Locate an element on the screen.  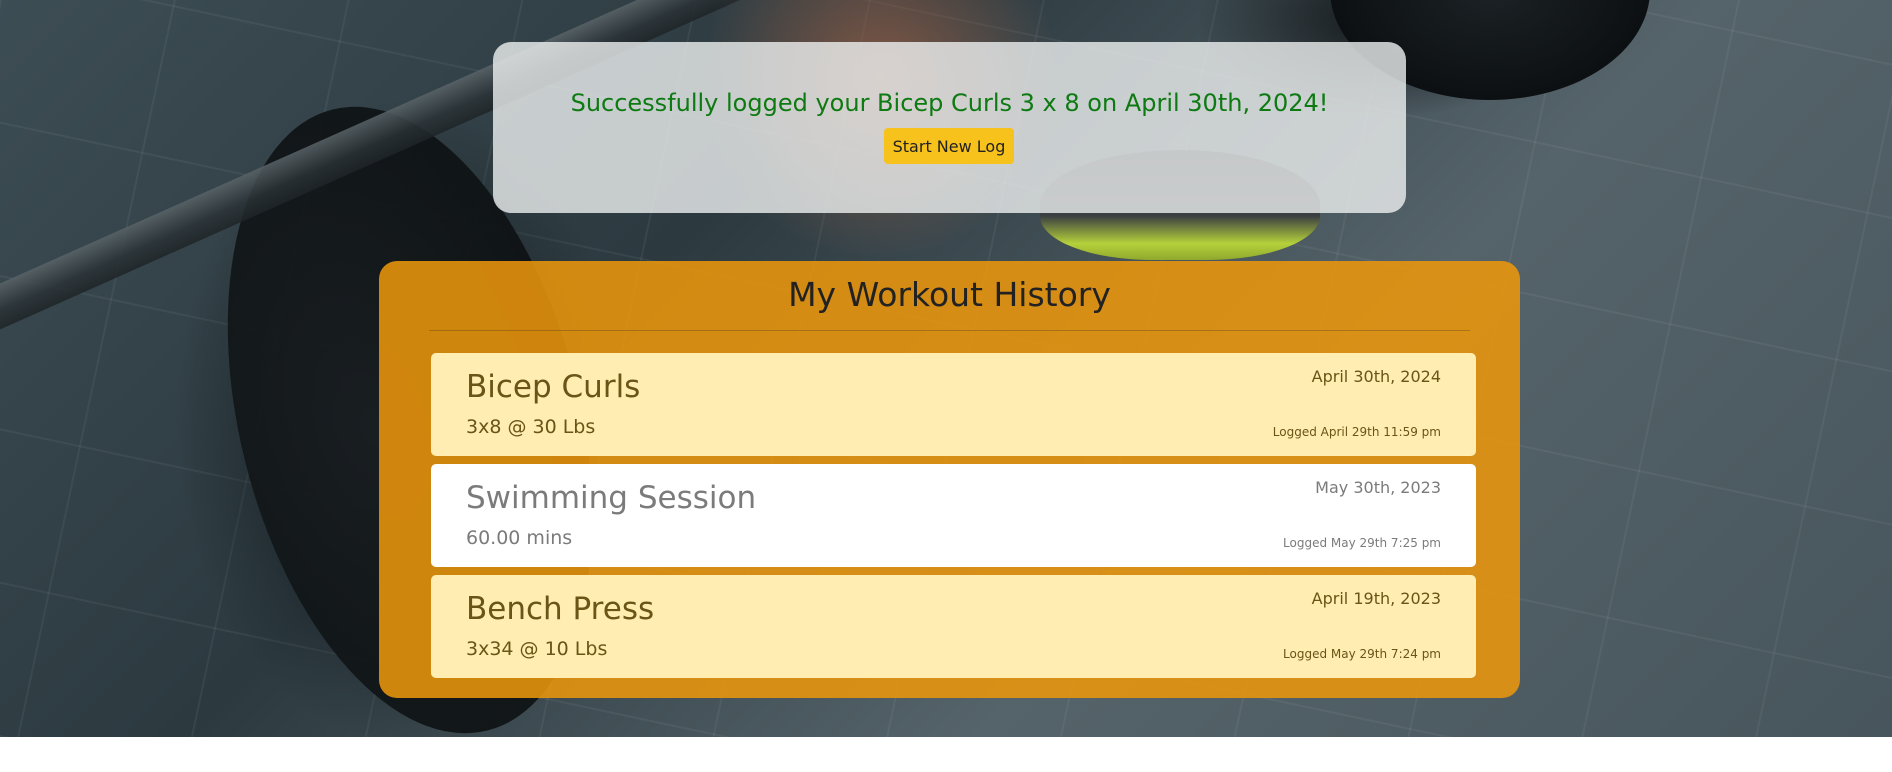
workout-entry-logged-time: Logged April 29th 11:59 pm is located at coordinates (1356, 432).